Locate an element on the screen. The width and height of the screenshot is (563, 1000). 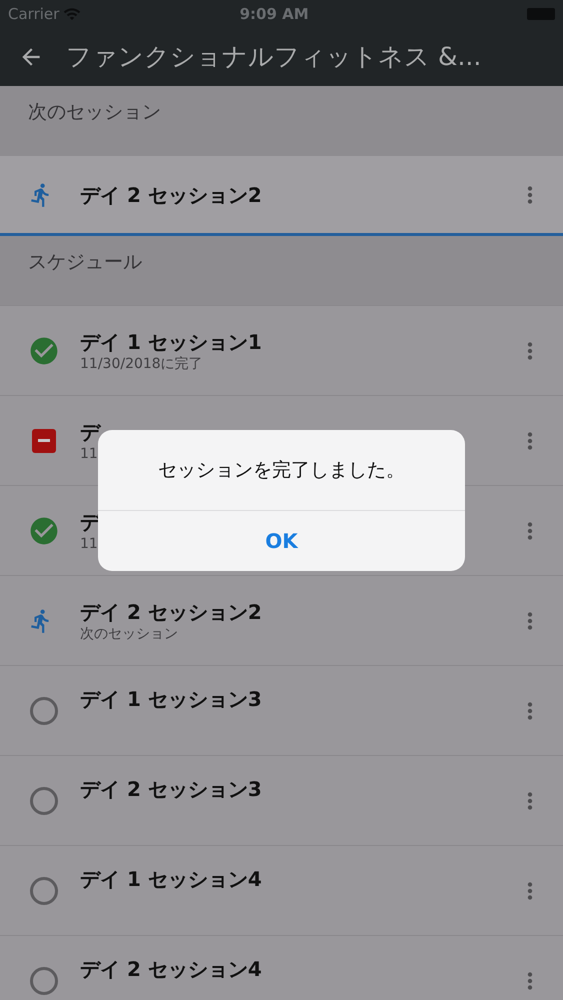
session-title: デイ 1 セッション4 is located at coordinates (171, 879).